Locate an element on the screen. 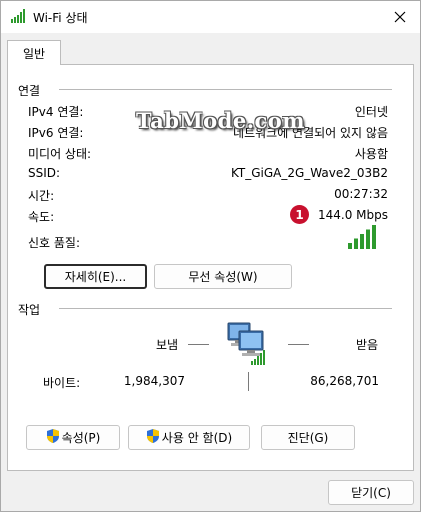 The width and height of the screenshot is (421, 512). close-button-label: 닫기(C) is located at coordinates (371, 493).